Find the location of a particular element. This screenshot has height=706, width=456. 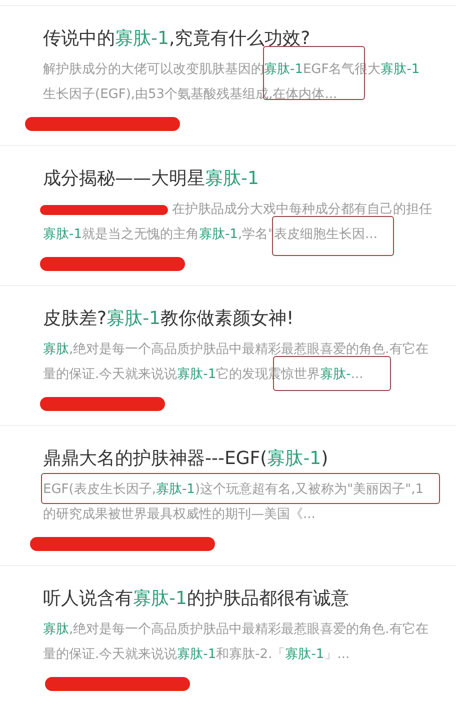

result-title: 传说中的寡肽-1,究竟有什么功效? is located at coordinates (176, 29).